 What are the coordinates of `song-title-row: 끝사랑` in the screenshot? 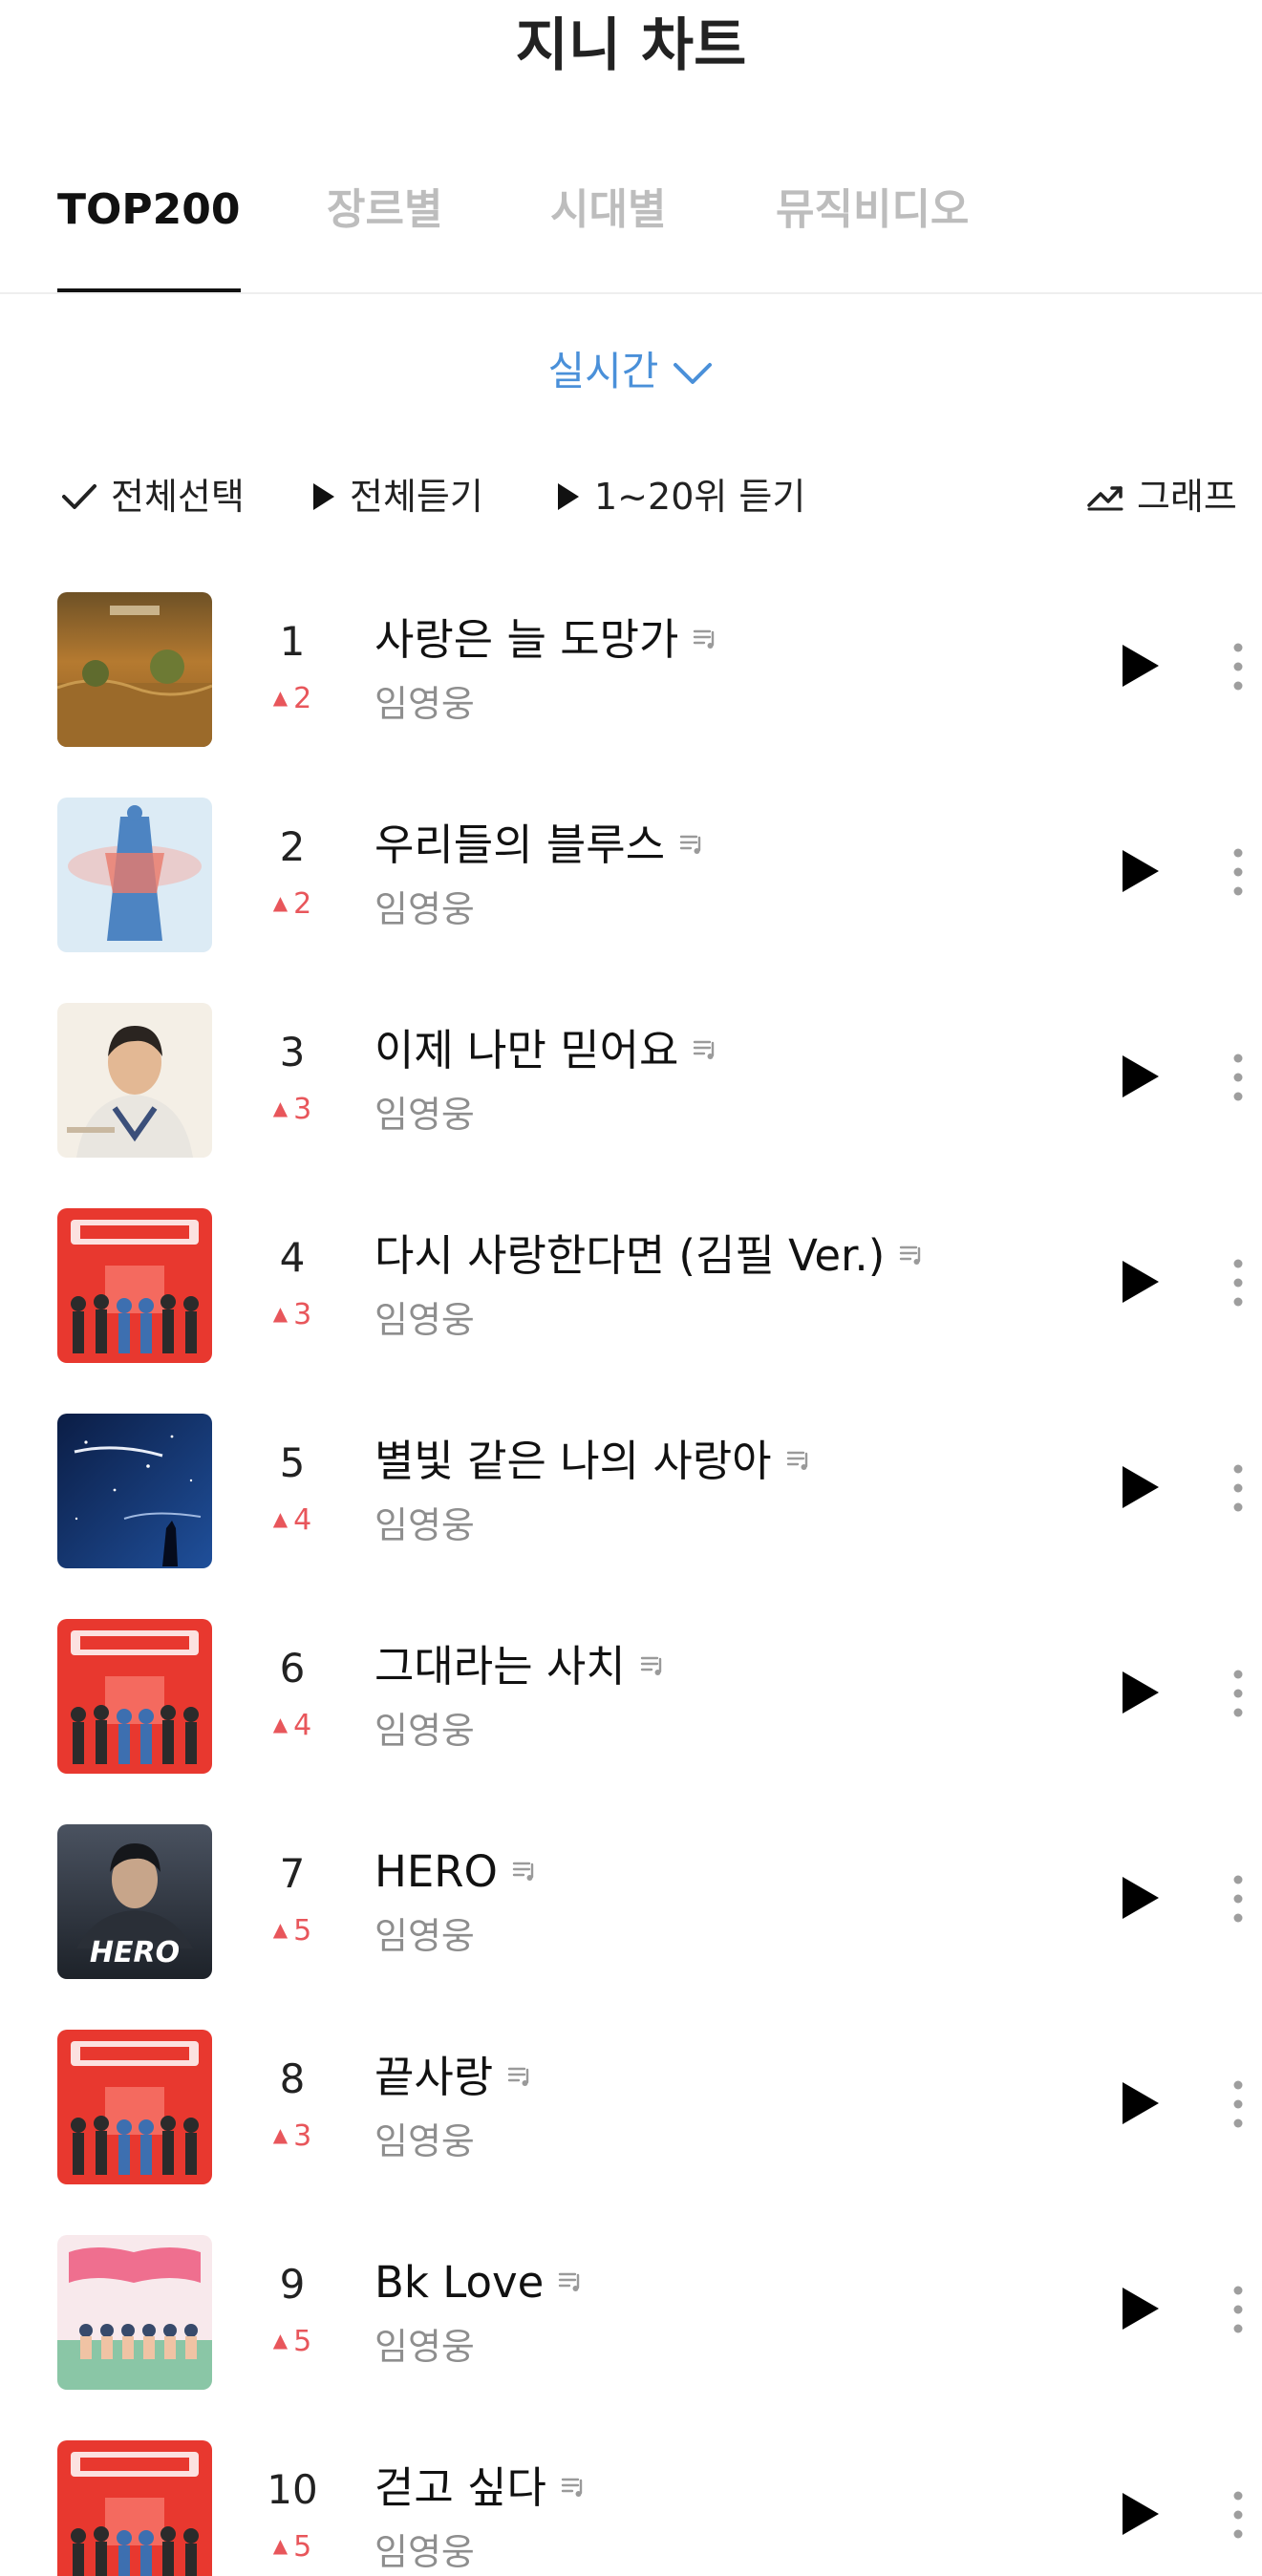 It's located at (454, 2079).